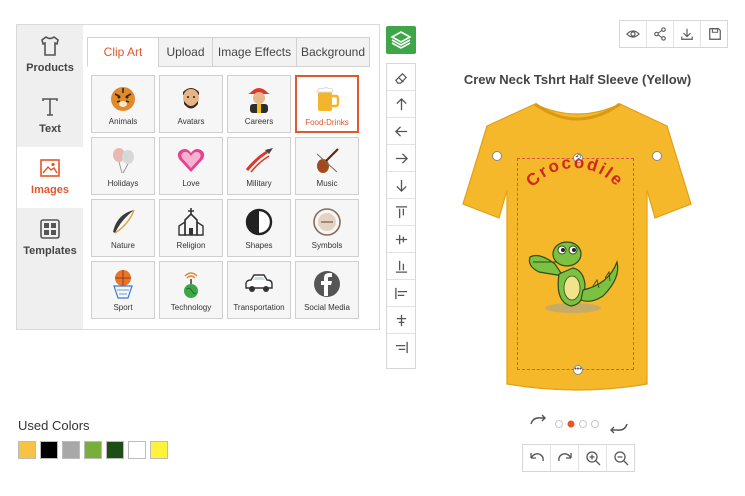 This screenshot has height=496, width=745. I want to click on resize-handle, so click(497, 156).